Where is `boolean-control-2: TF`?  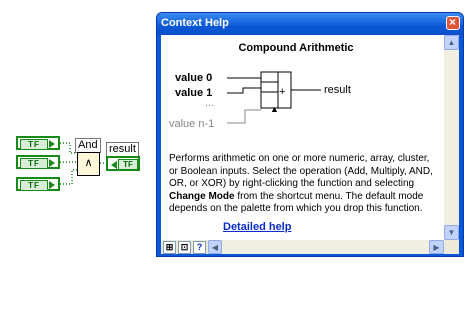
boolean-control-2: TF is located at coordinates (38, 162).